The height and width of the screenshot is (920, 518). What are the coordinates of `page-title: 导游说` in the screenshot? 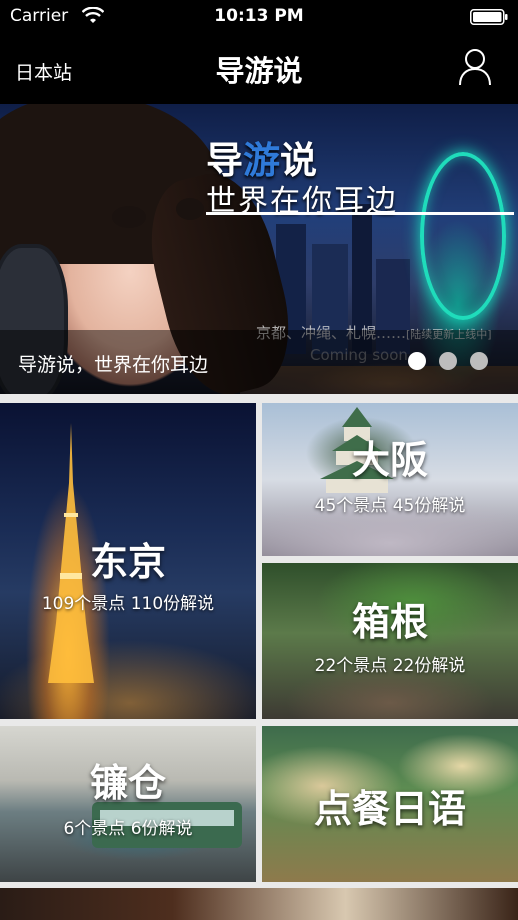 It's located at (259, 71).